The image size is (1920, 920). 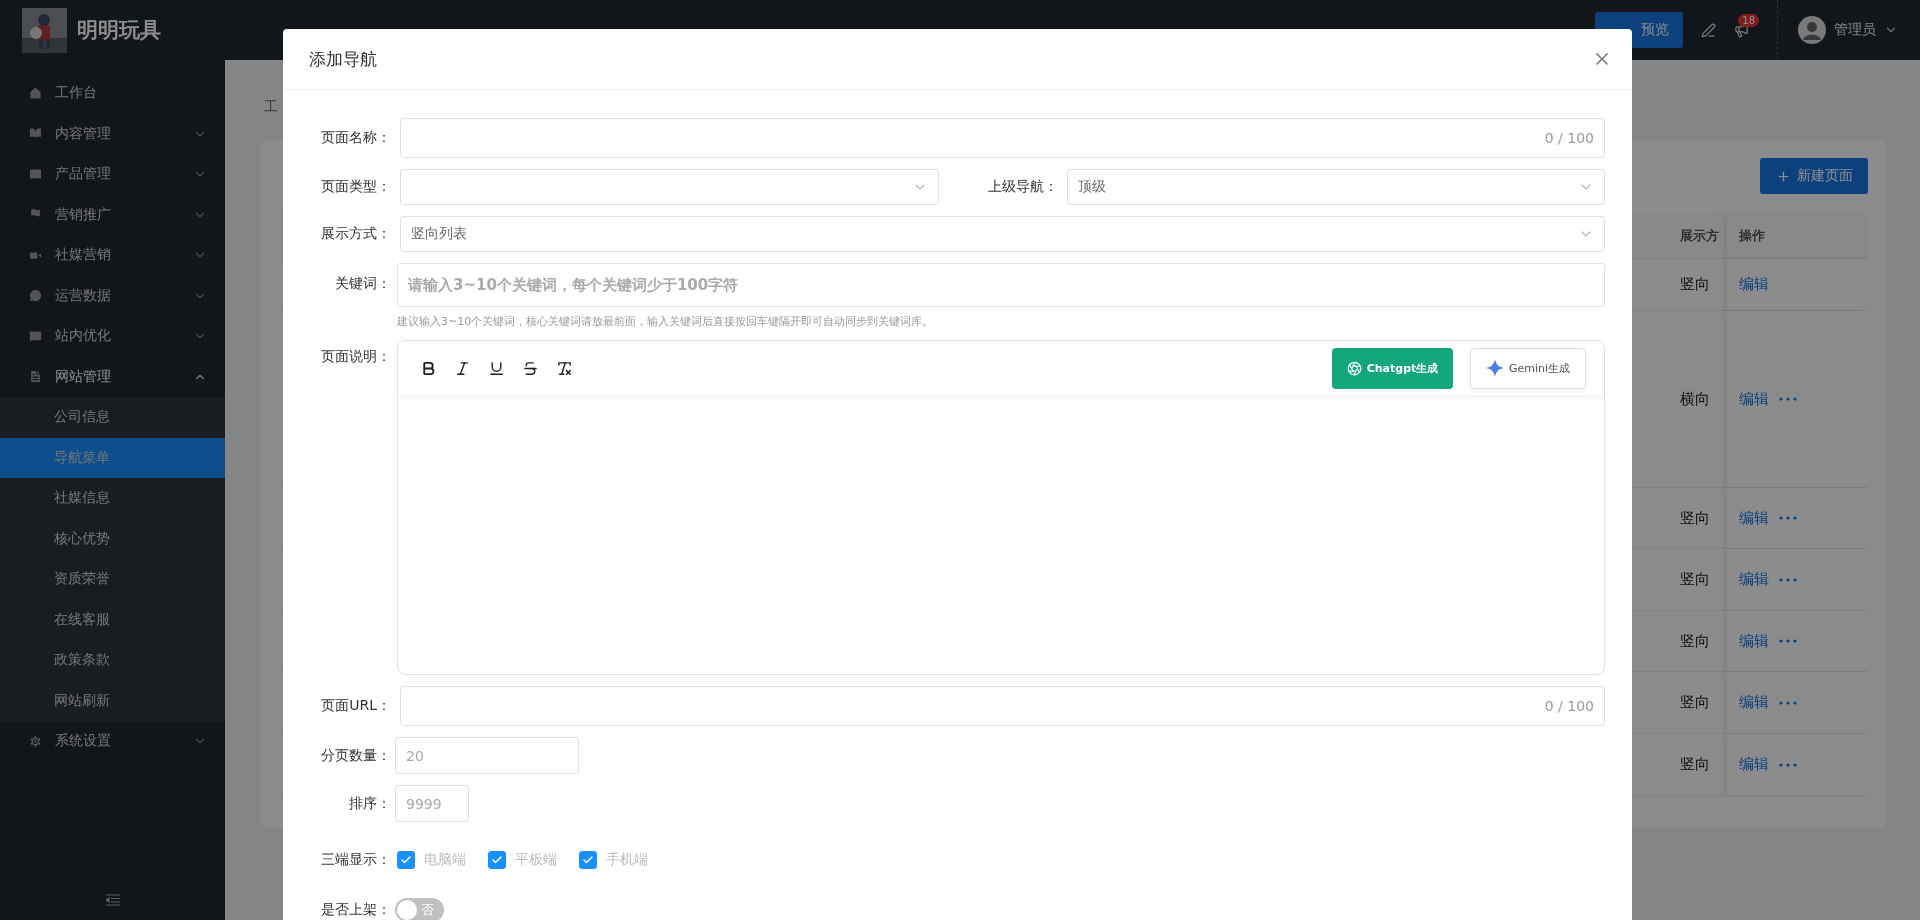 What do you see at coordinates (369, 803) in the screenshot?
I see `field-label: 排序：` at bounding box center [369, 803].